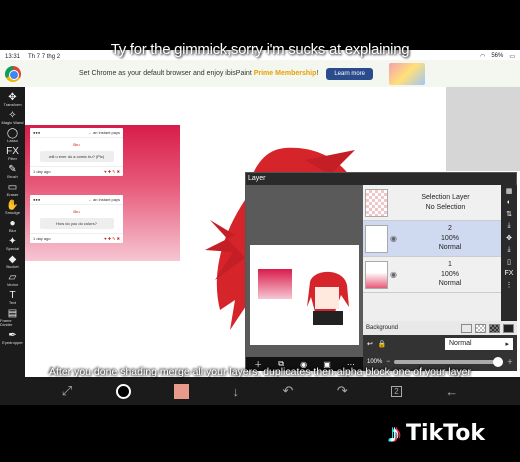 Image resolution: width=520 pixels, height=462 pixels. Describe the element at coordinates (466, 328) in the screenshot. I see `bg-white-swatch` at that location.